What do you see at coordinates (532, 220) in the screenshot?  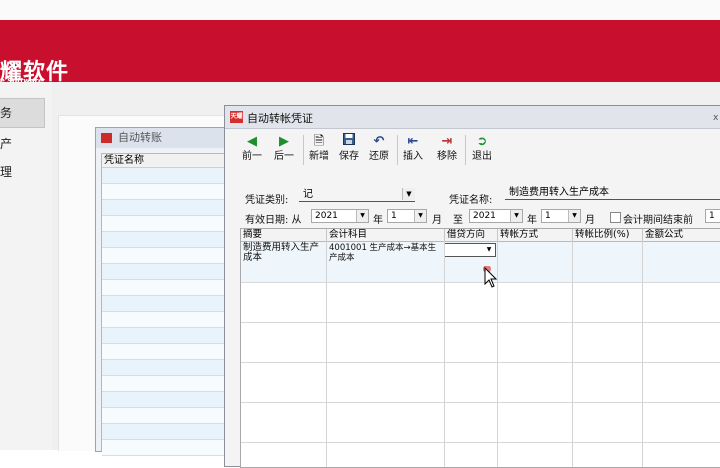 I see `to-year-unit: 年` at bounding box center [532, 220].